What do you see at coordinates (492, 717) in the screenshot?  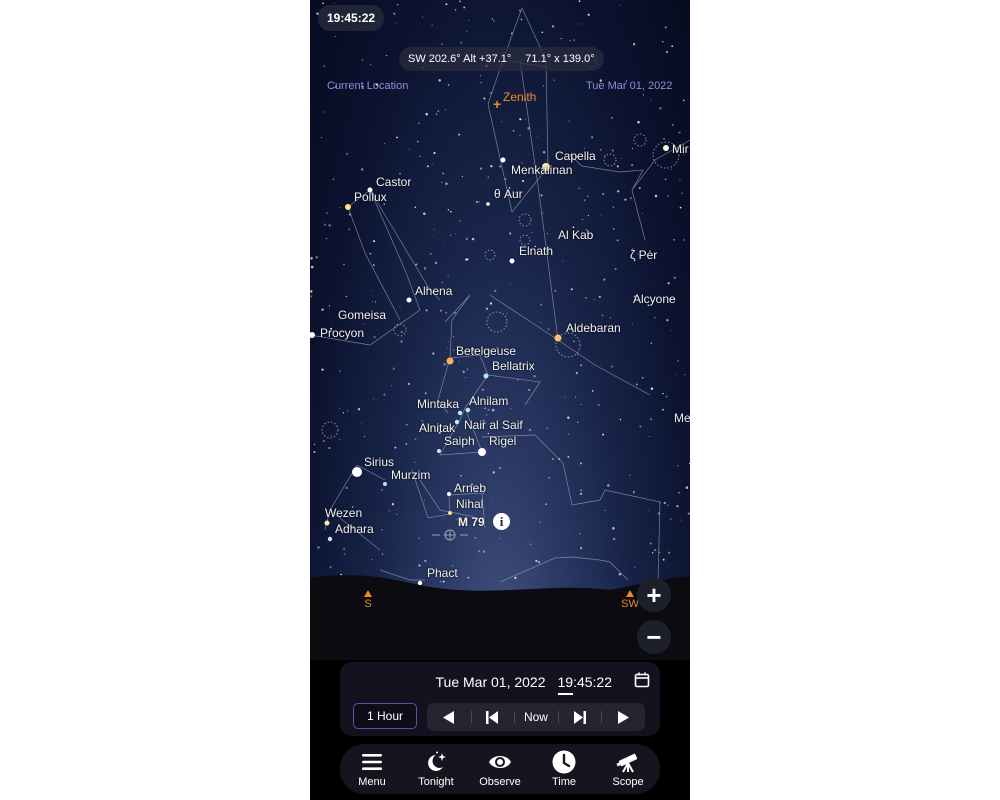 I see `skip-back-button` at bounding box center [492, 717].